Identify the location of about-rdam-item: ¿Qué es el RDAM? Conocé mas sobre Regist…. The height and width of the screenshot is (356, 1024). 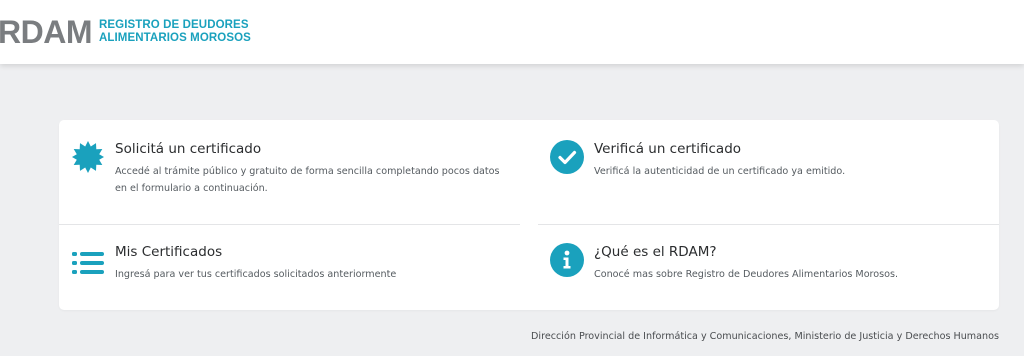
(724, 263).